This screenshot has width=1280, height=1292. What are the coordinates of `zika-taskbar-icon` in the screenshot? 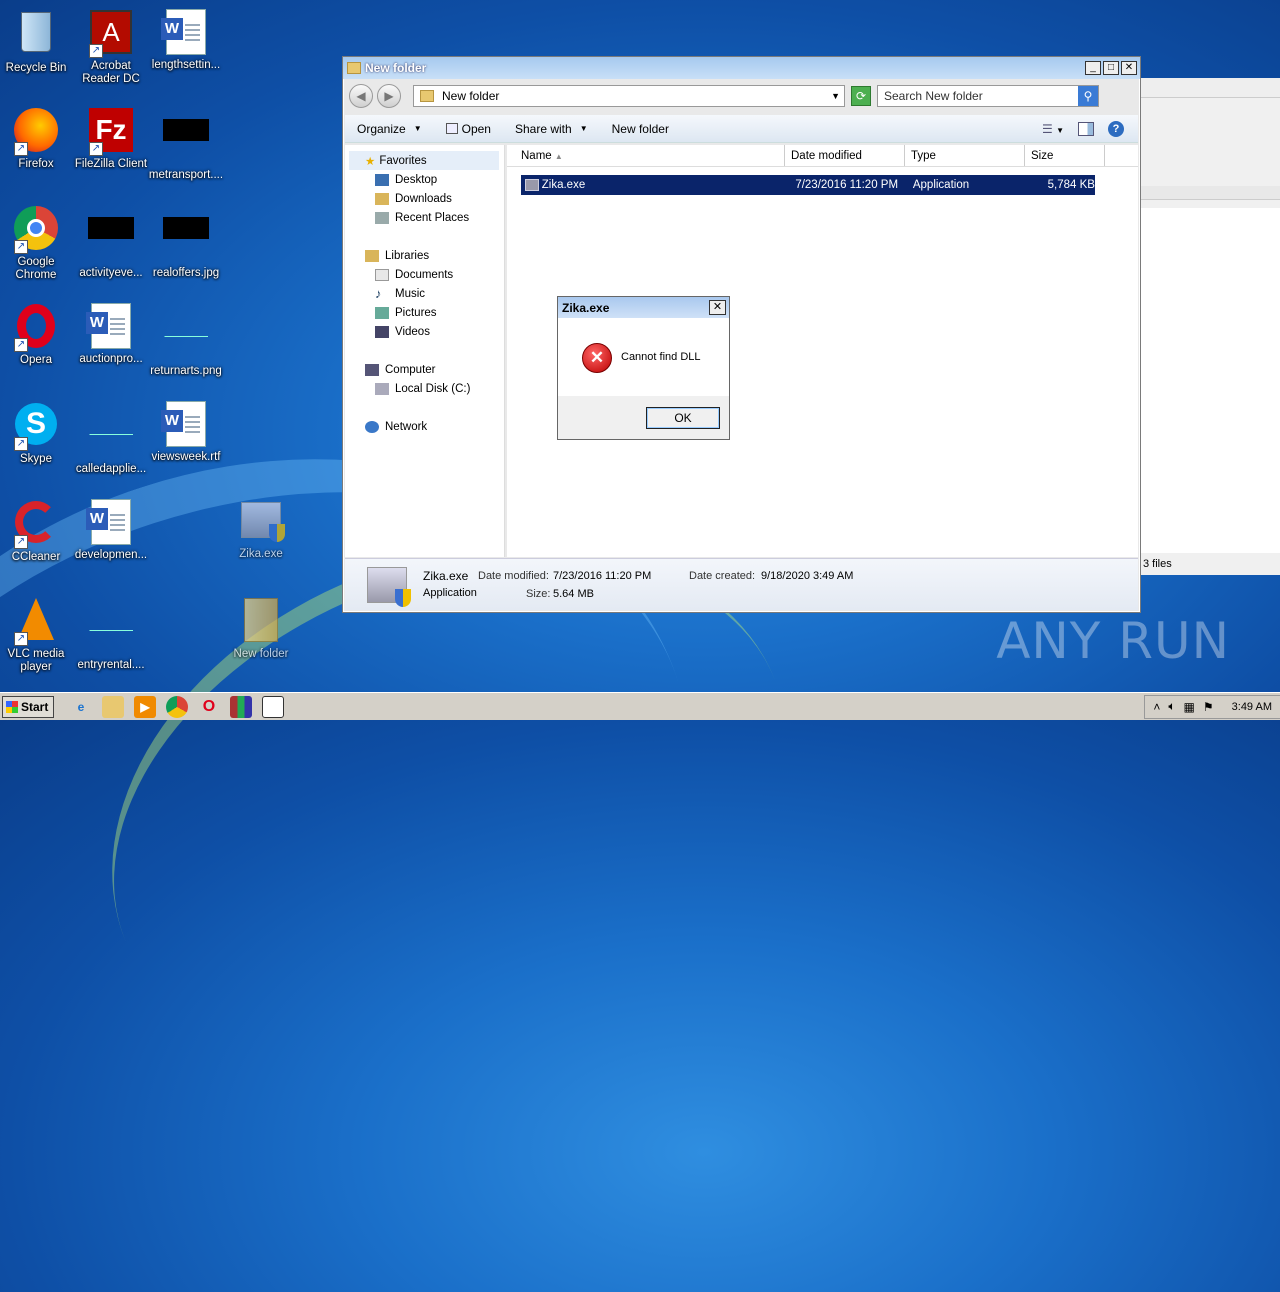 It's located at (273, 706).